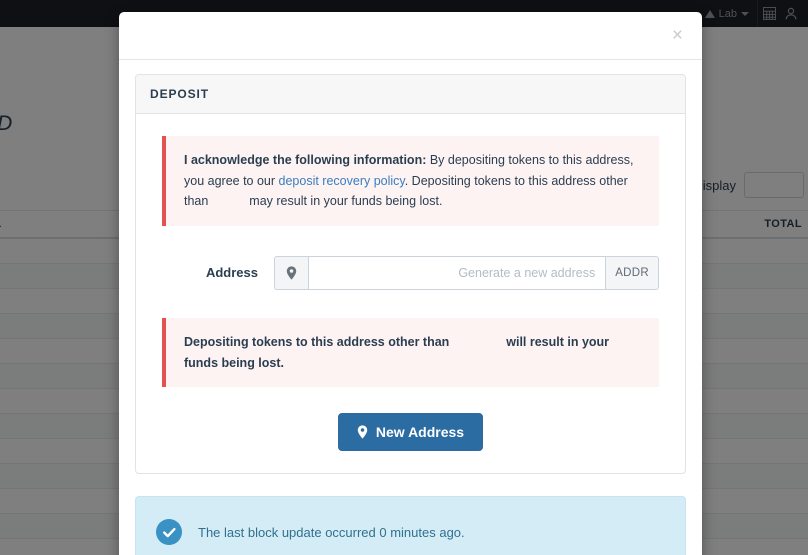 This screenshot has height=555, width=808. I want to click on address-form-row: Address ADDR, so click(410, 272).